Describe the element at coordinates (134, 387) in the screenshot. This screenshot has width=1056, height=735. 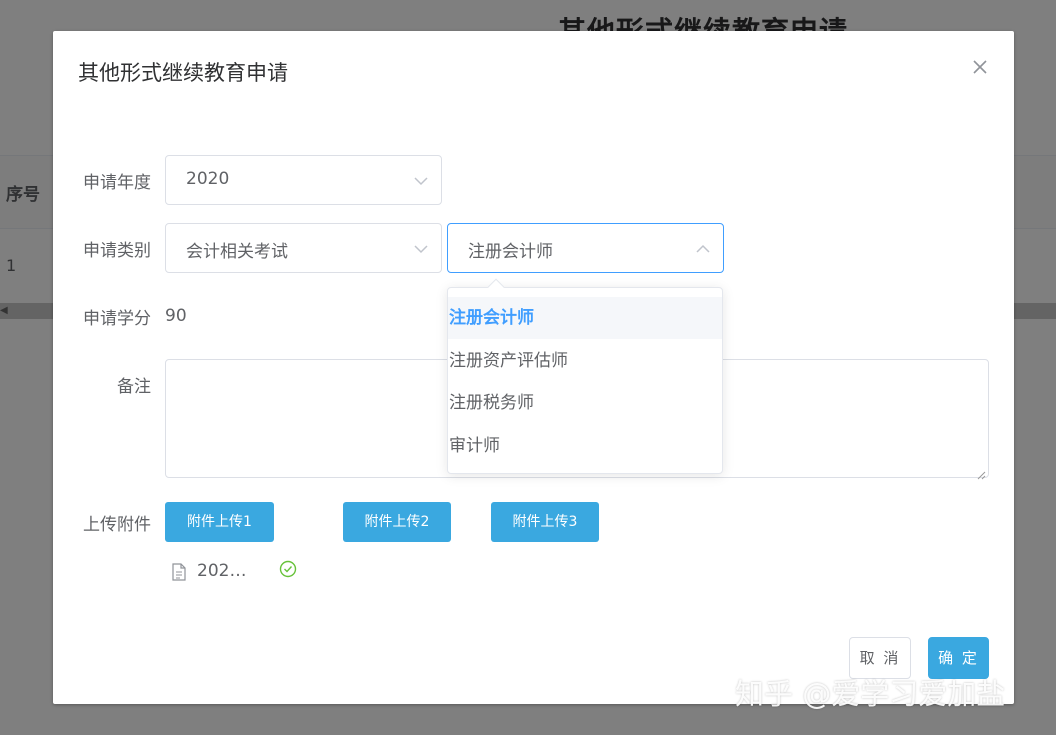
I see `remark-label: 备注` at that location.